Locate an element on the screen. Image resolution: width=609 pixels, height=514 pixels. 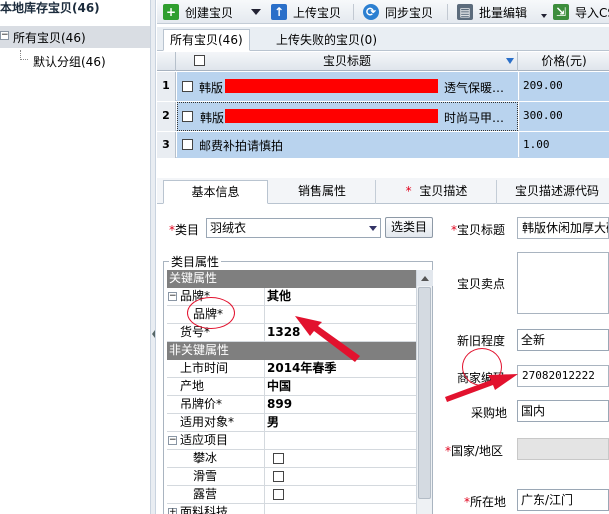
annotation-arrows is located at coordinates (406, 359).